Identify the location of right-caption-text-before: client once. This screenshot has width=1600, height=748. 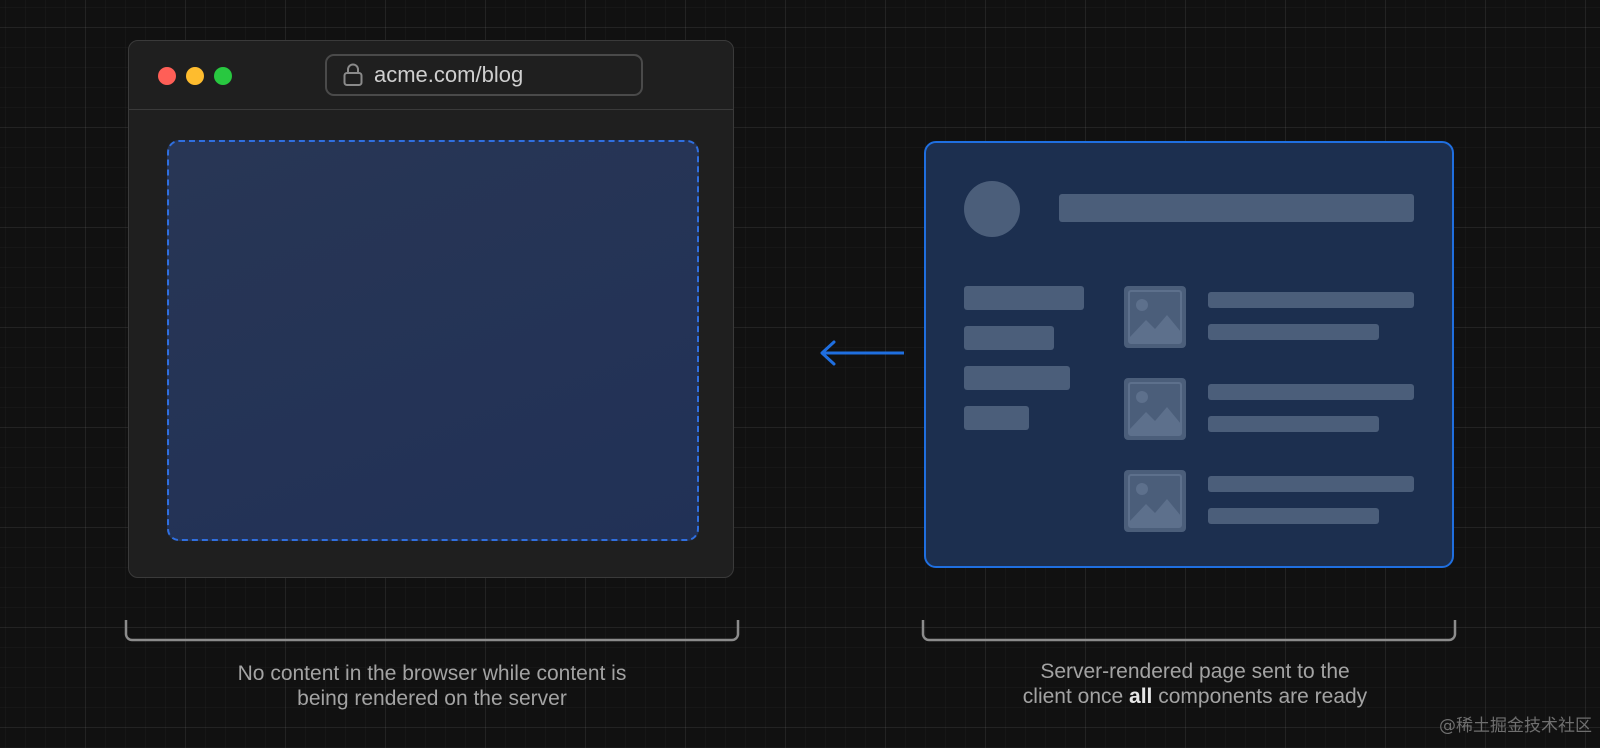
(1076, 696).